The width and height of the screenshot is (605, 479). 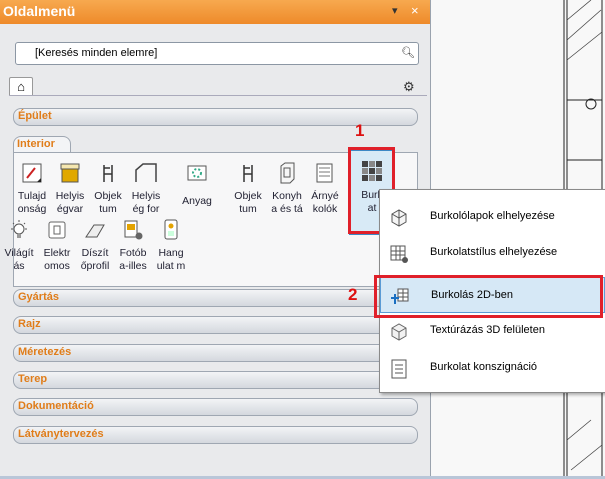 I want to click on menu-item-consignation: Burkolat konszignáció, so click(x=492, y=368).